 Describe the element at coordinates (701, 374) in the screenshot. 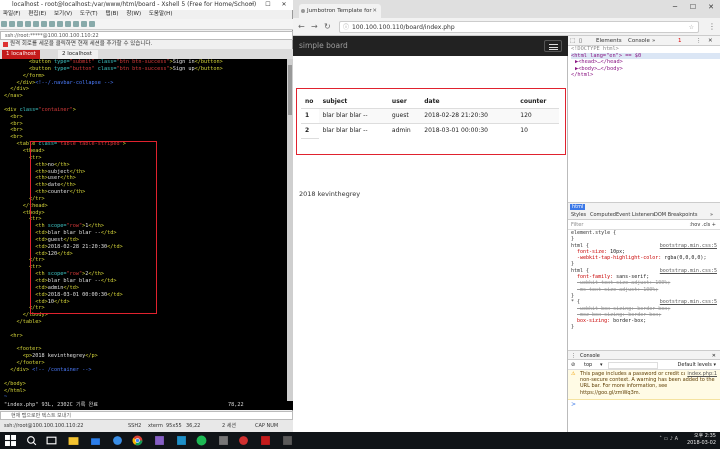

I see `warning-source-link: index.php:1` at that location.